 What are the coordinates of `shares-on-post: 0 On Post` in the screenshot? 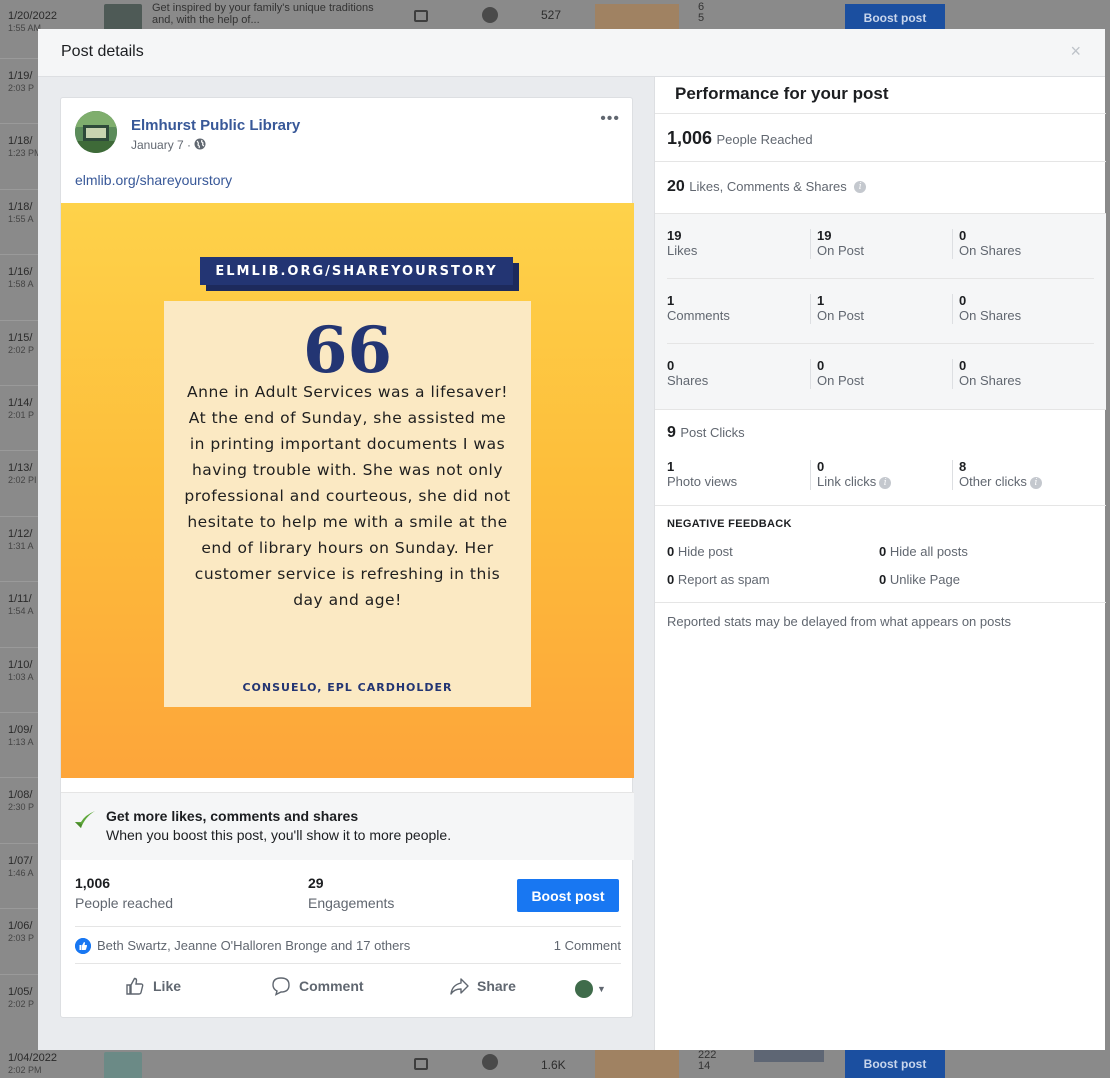 It's located at (837, 374).